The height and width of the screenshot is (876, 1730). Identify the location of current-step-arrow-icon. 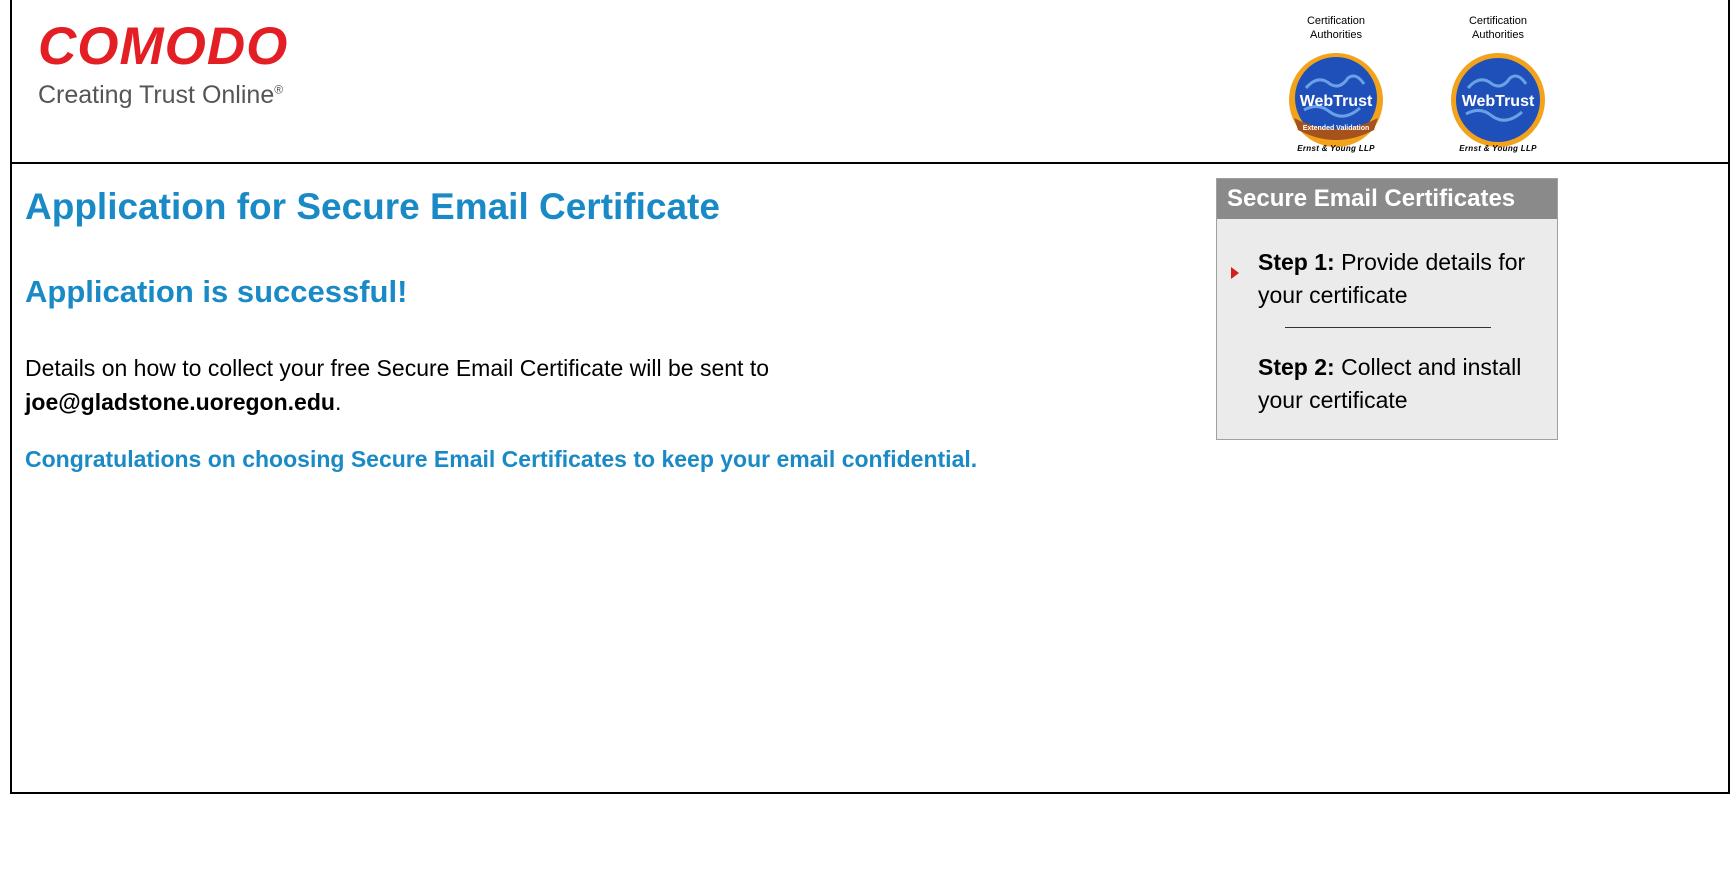
(1235, 273).